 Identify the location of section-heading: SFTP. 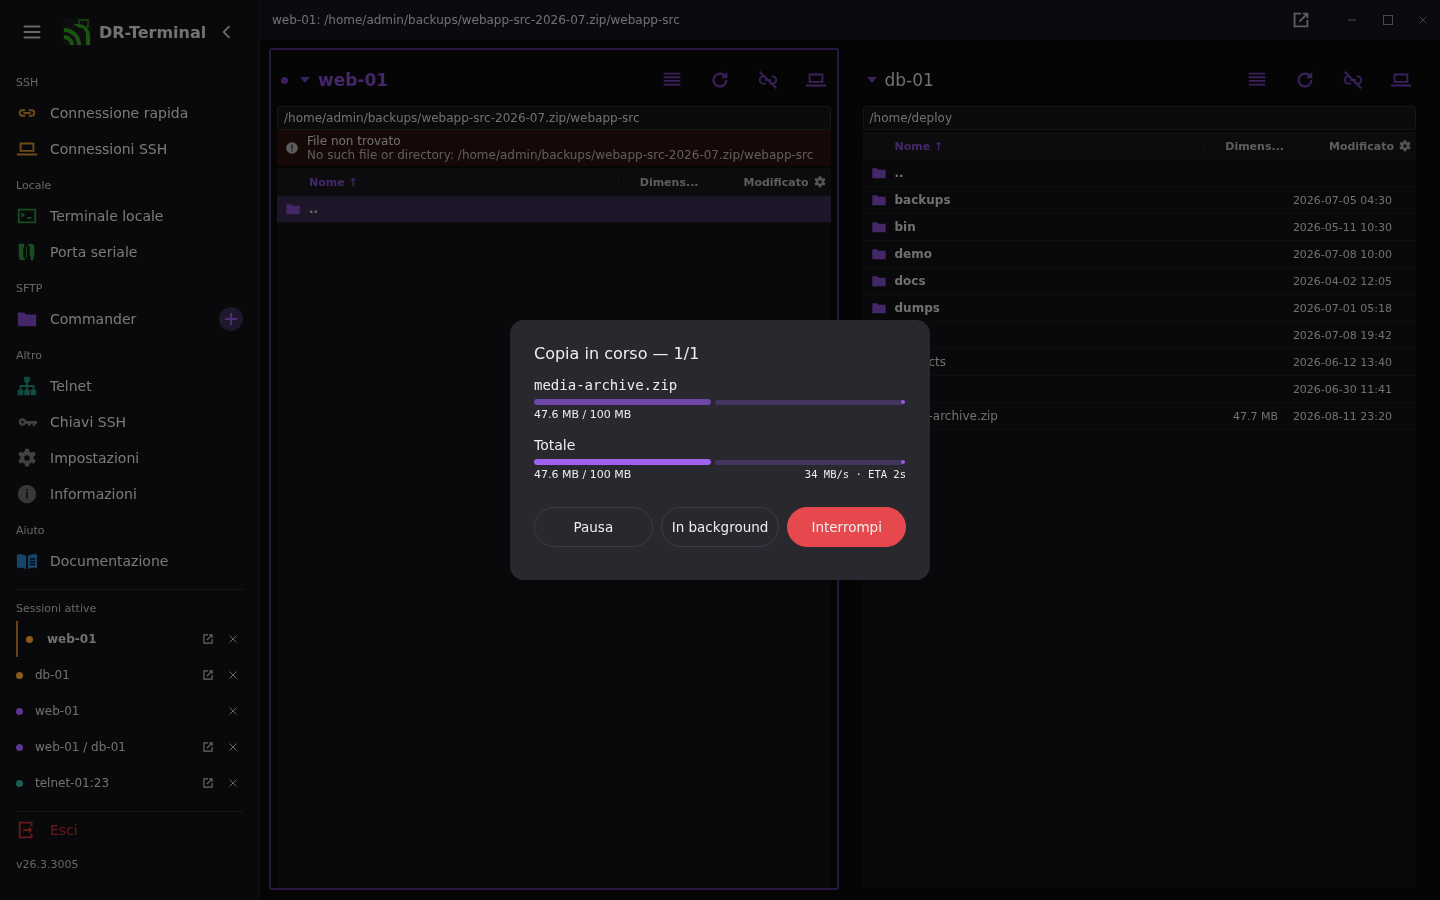
(30, 288).